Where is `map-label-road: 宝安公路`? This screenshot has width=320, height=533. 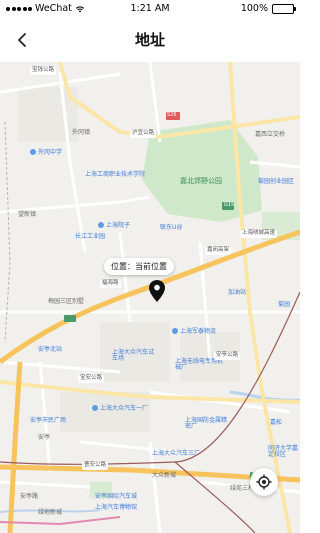
map-label-road: 宝安公路 is located at coordinates (91, 379).